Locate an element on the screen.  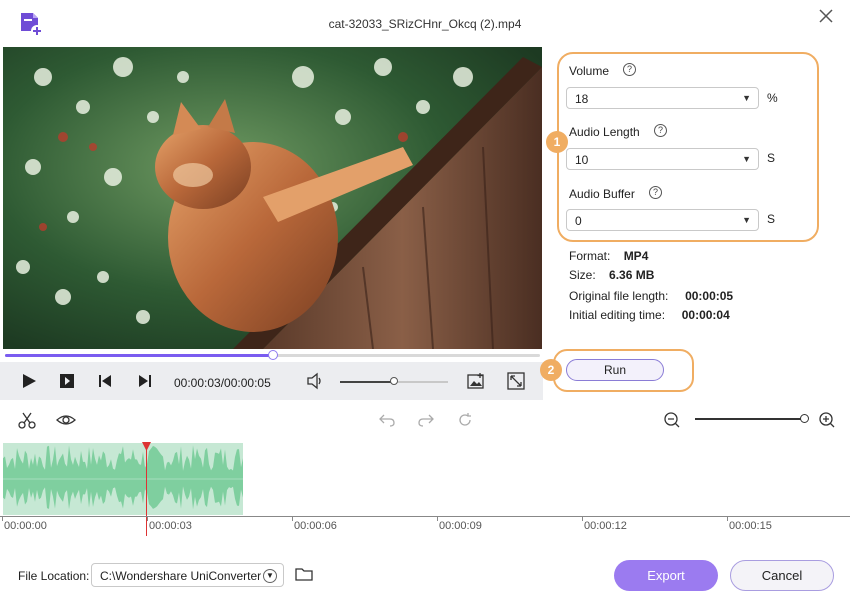
file-location-select: C:\Wondershare UniConverter ▼ is located at coordinates (187, 575).